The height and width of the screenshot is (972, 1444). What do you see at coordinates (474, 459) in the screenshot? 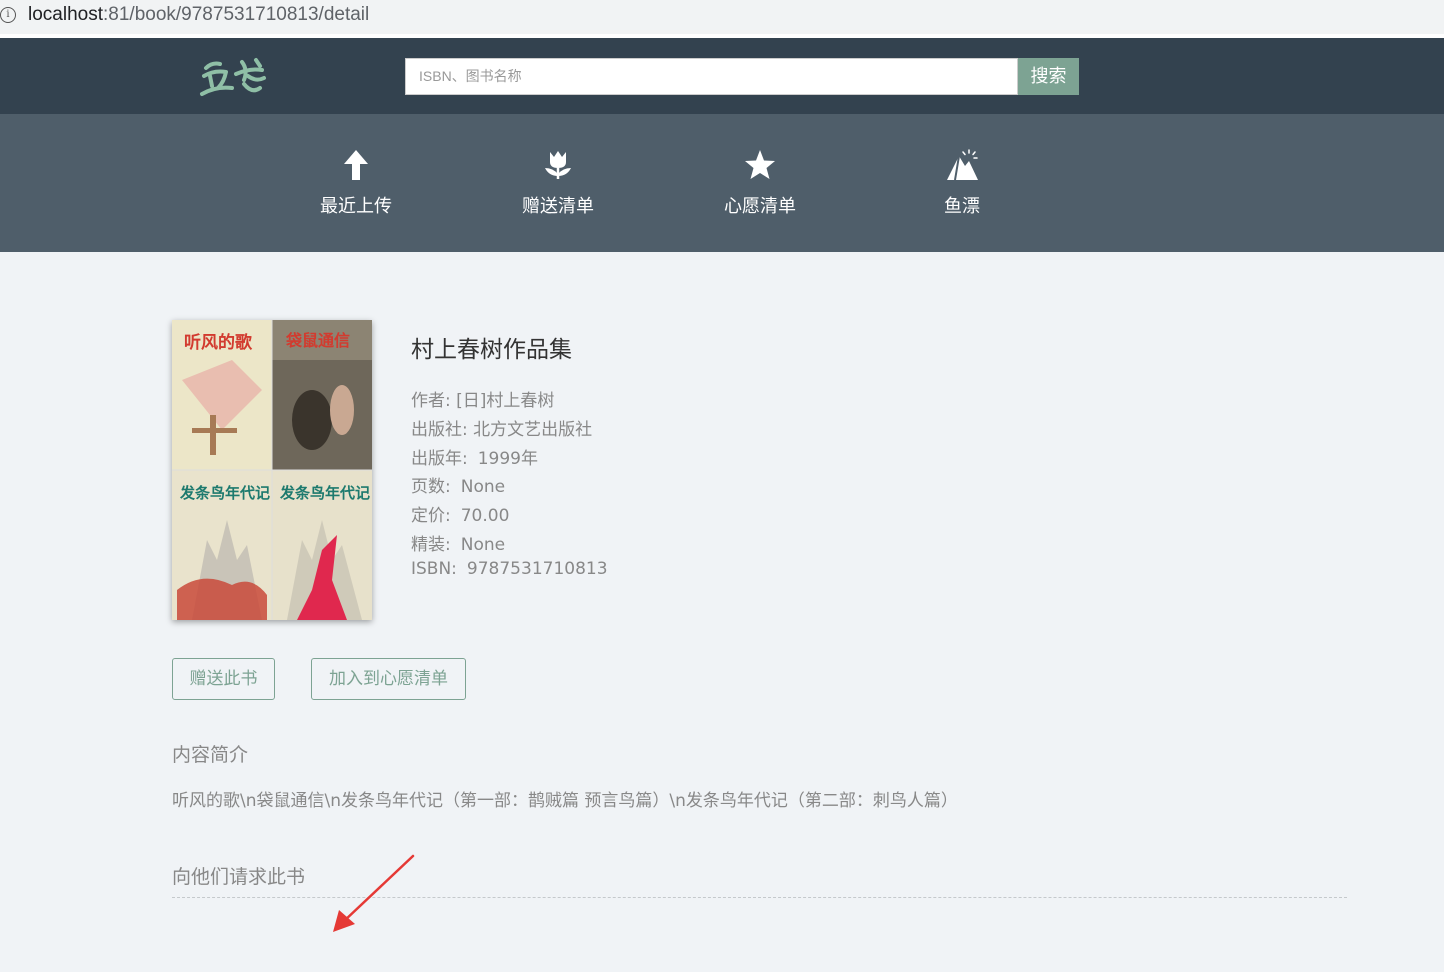
I see `book-pubdate: 出版年: 1999年` at bounding box center [474, 459].